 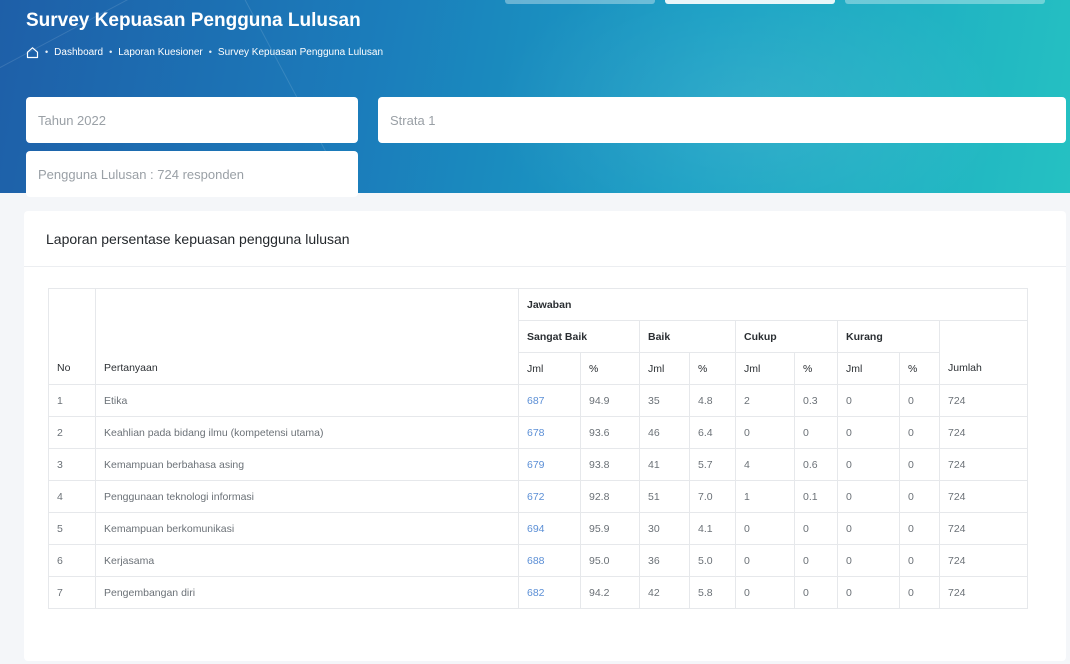 I want to click on cell-cukup-jml: 1, so click(x=765, y=496).